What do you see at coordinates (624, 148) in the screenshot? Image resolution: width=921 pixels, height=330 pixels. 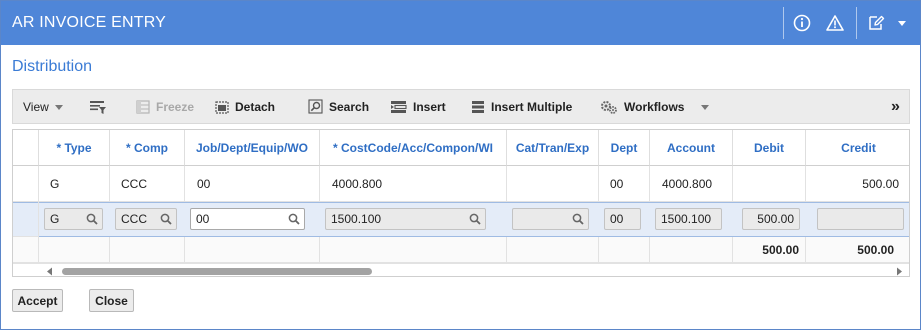 I see `column-header-dept: Dept` at bounding box center [624, 148].